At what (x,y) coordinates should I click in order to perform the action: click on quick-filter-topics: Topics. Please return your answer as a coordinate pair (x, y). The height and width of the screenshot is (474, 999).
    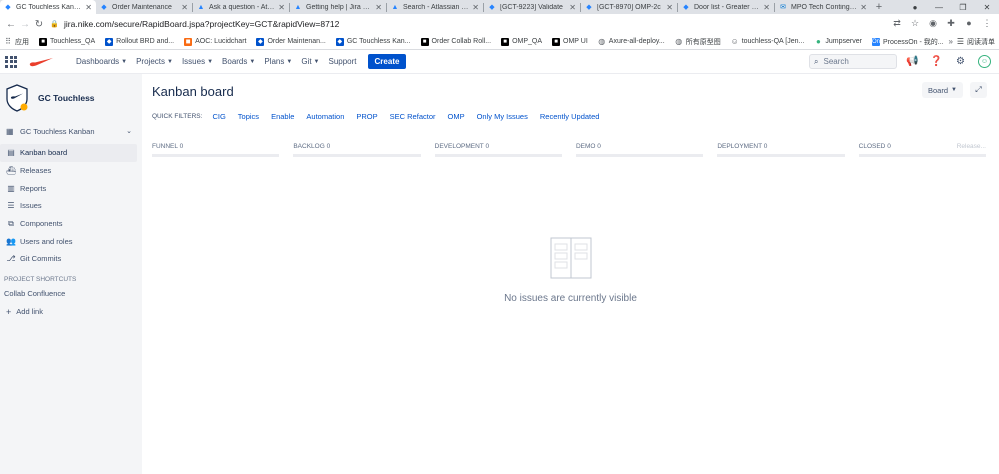
    Looking at the image, I should click on (248, 116).